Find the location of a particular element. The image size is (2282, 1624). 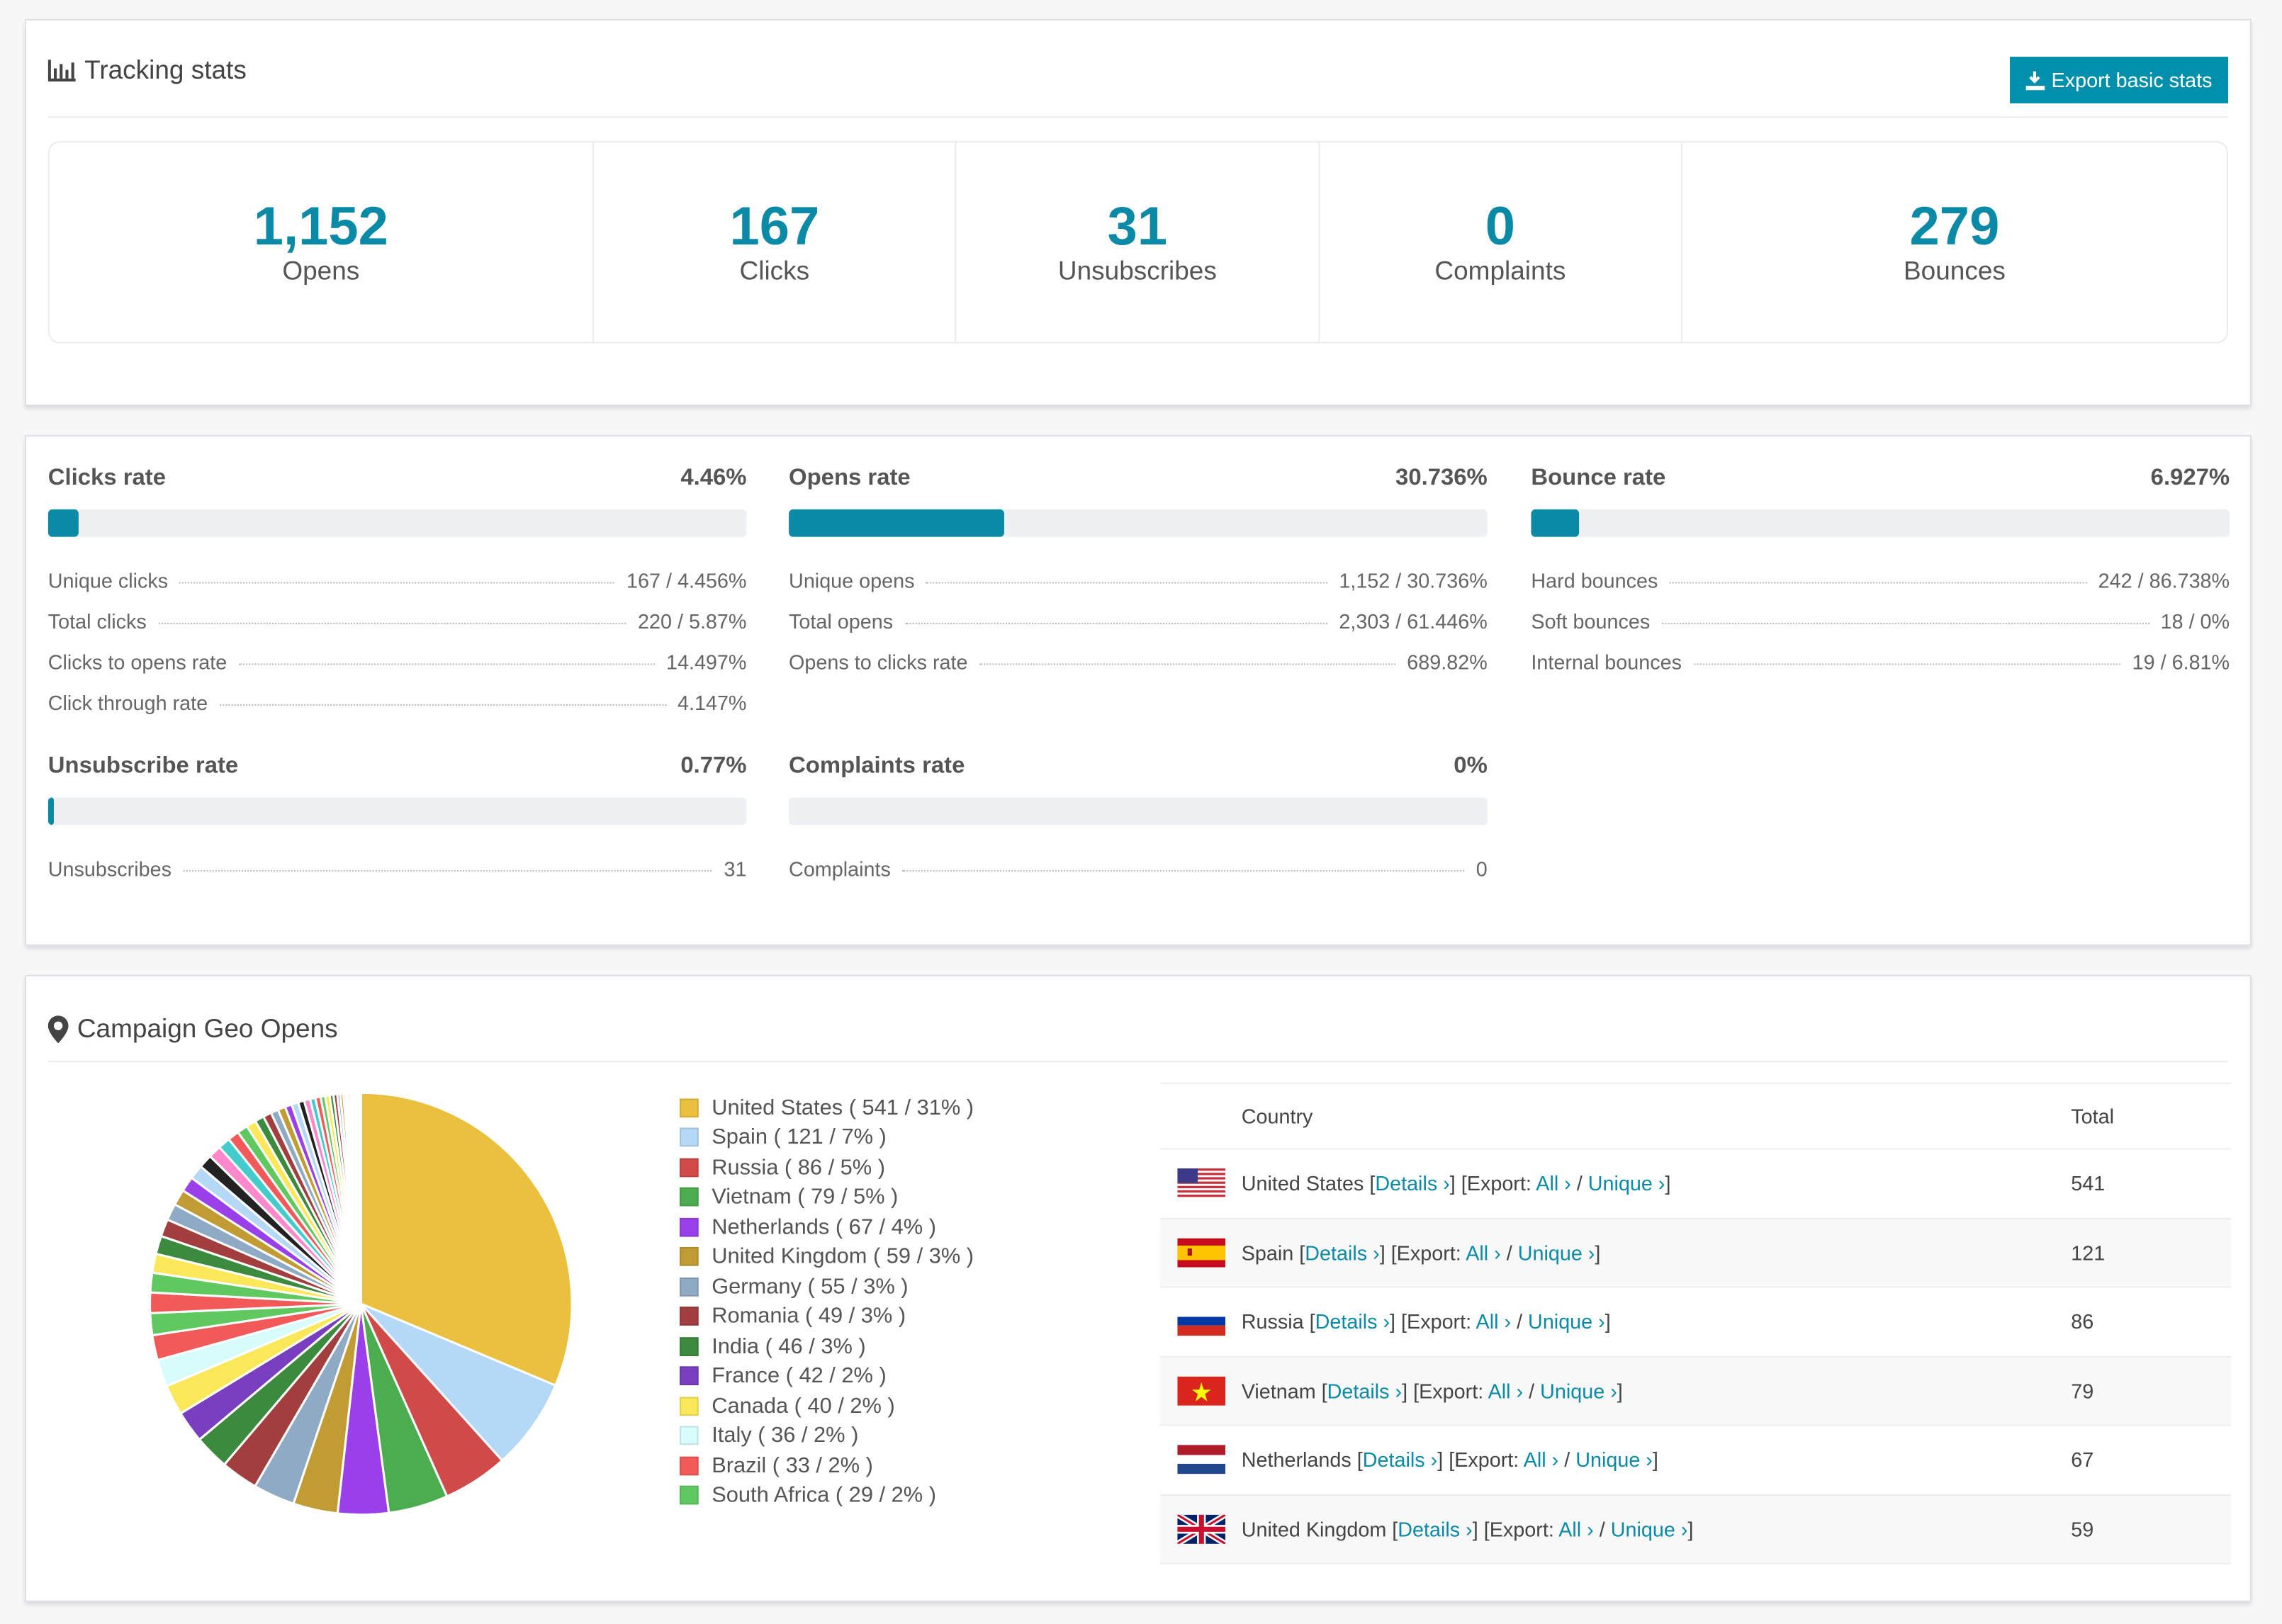

detail-value: 167 / 4.456% is located at coordinates (686, 580).